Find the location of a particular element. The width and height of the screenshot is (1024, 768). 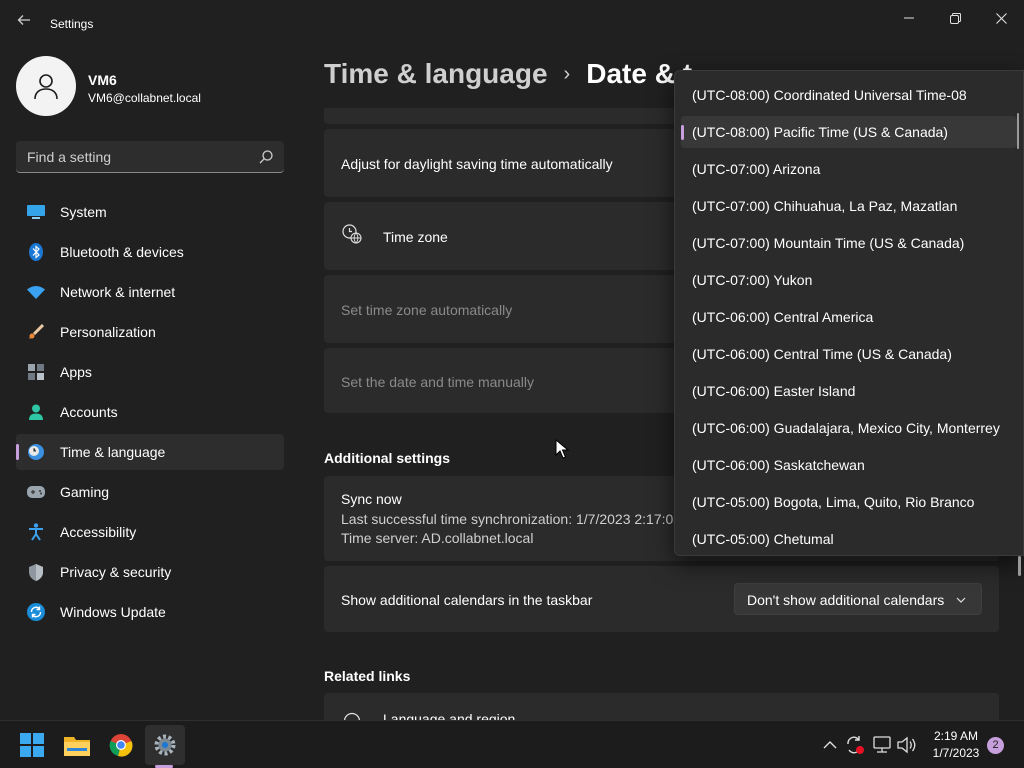

time-zone-option: (UTC-06:00) Saskatchewan is located at coordinates (849, 465).